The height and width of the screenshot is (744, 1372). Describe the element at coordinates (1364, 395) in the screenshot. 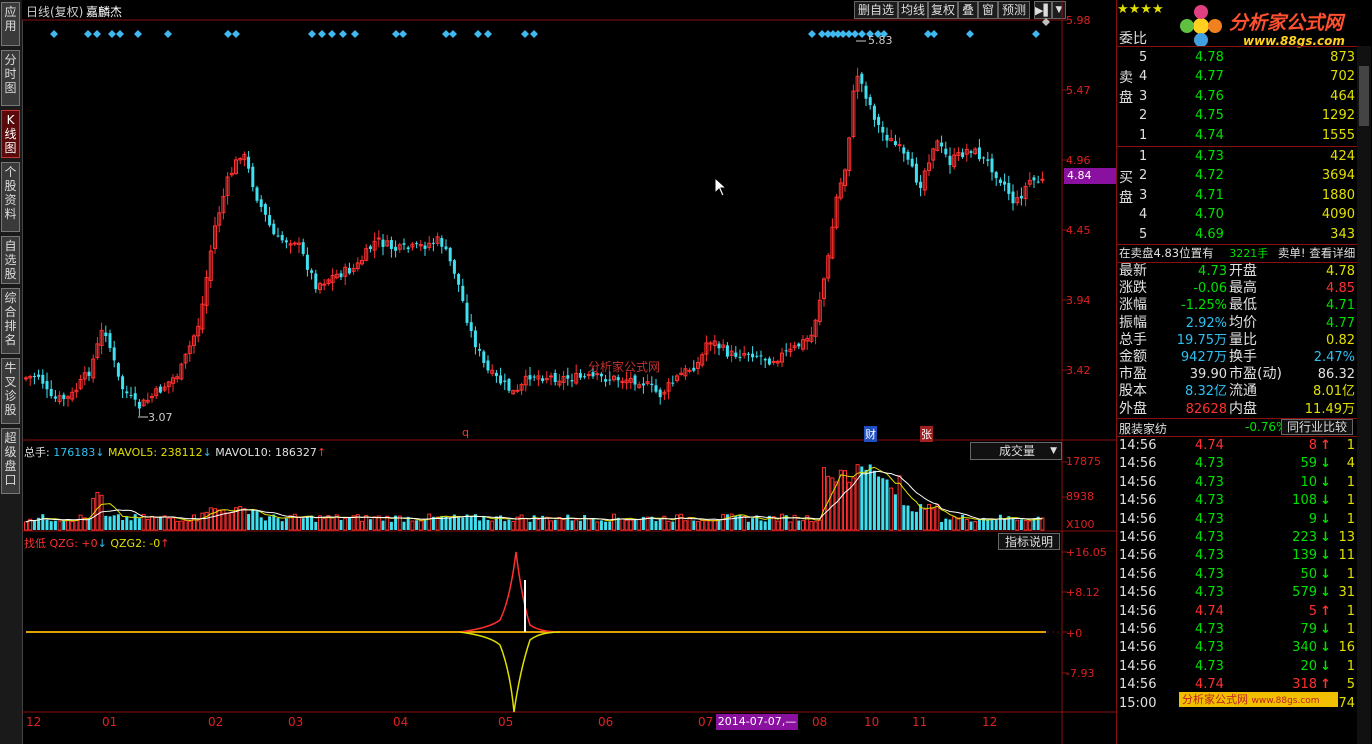

I see `scrollbar` at that location.